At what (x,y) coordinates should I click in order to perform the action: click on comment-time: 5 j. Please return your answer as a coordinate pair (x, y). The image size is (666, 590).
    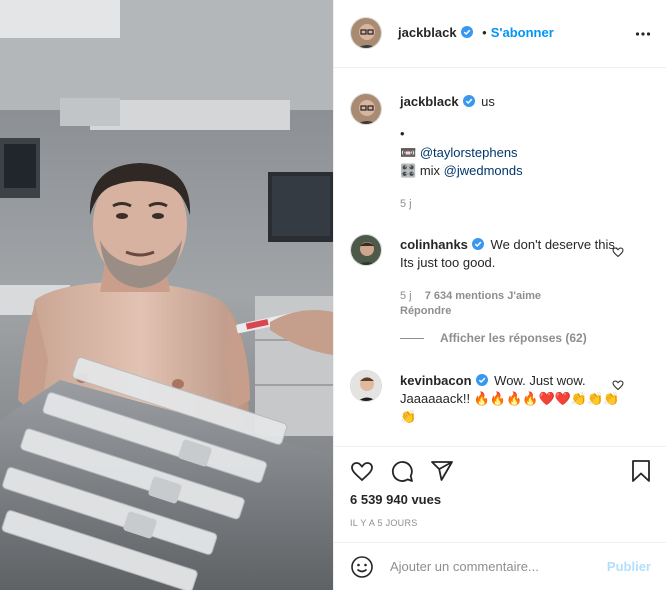
    Looking at the image, I should click on (406, 296).